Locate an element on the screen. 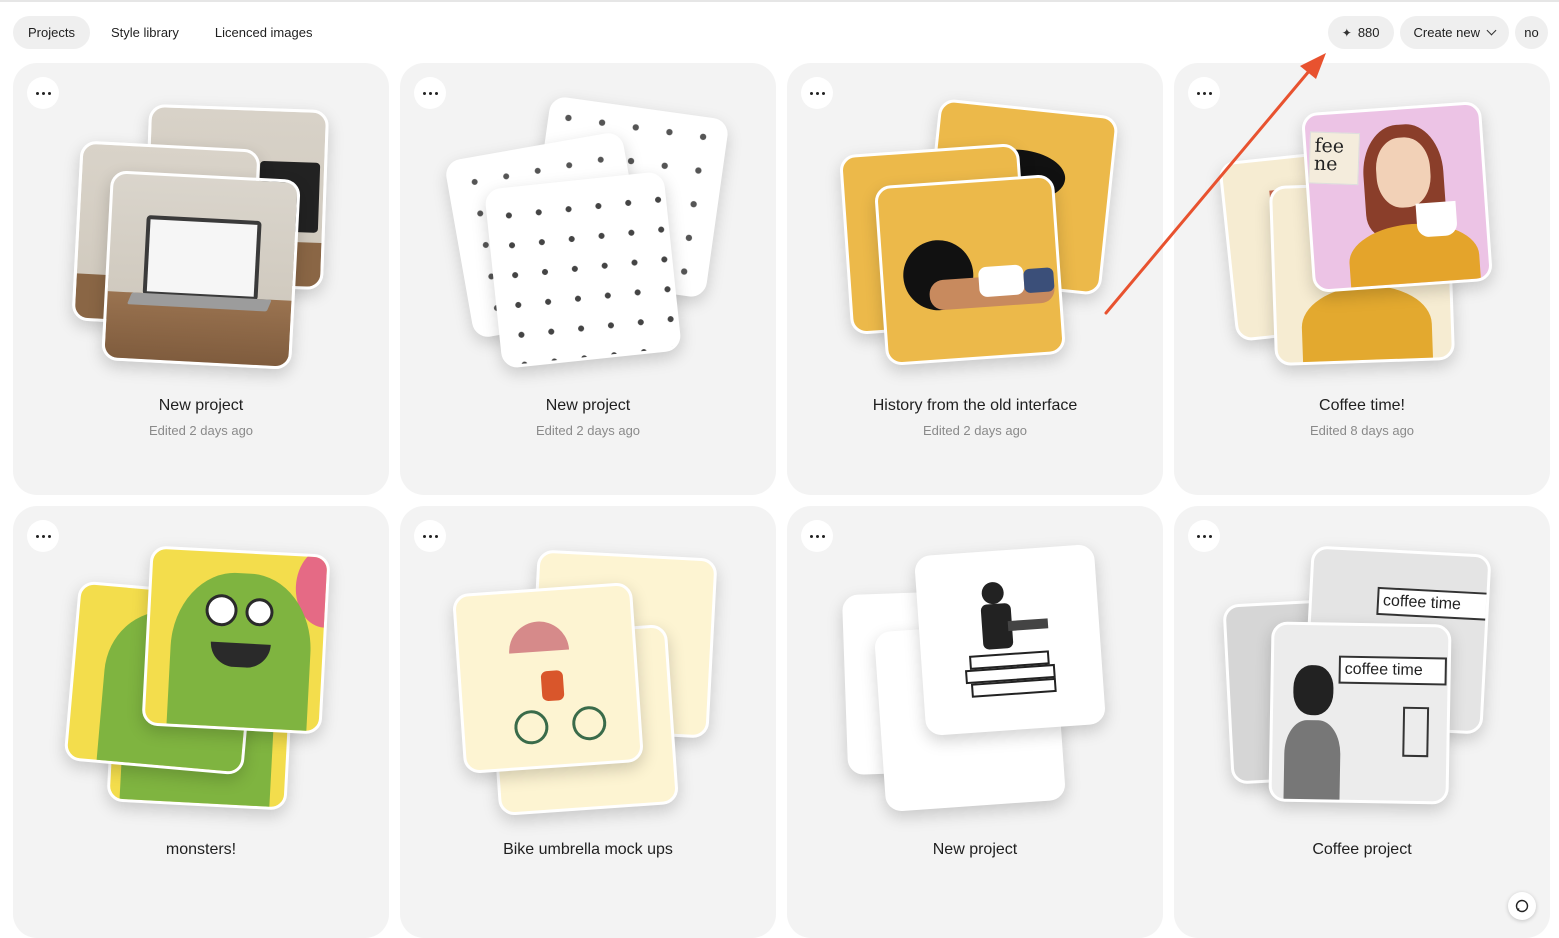  chat-button is located at coordinates (1522, 906).